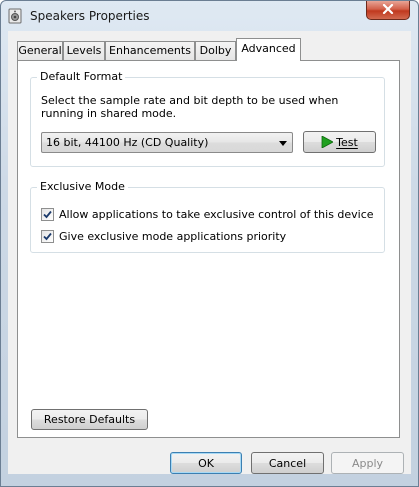  I want to click on cancel-button: Cancel, so click(287, 463).